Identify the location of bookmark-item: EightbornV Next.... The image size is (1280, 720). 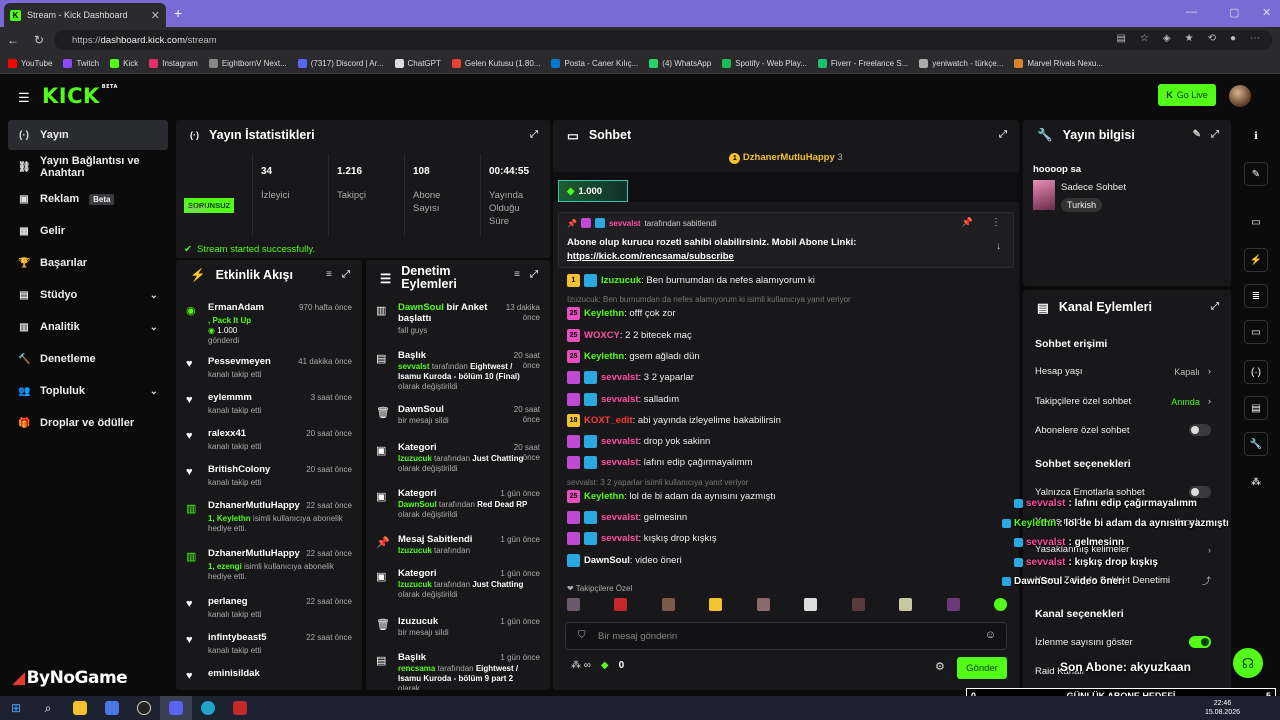
(247, 63).